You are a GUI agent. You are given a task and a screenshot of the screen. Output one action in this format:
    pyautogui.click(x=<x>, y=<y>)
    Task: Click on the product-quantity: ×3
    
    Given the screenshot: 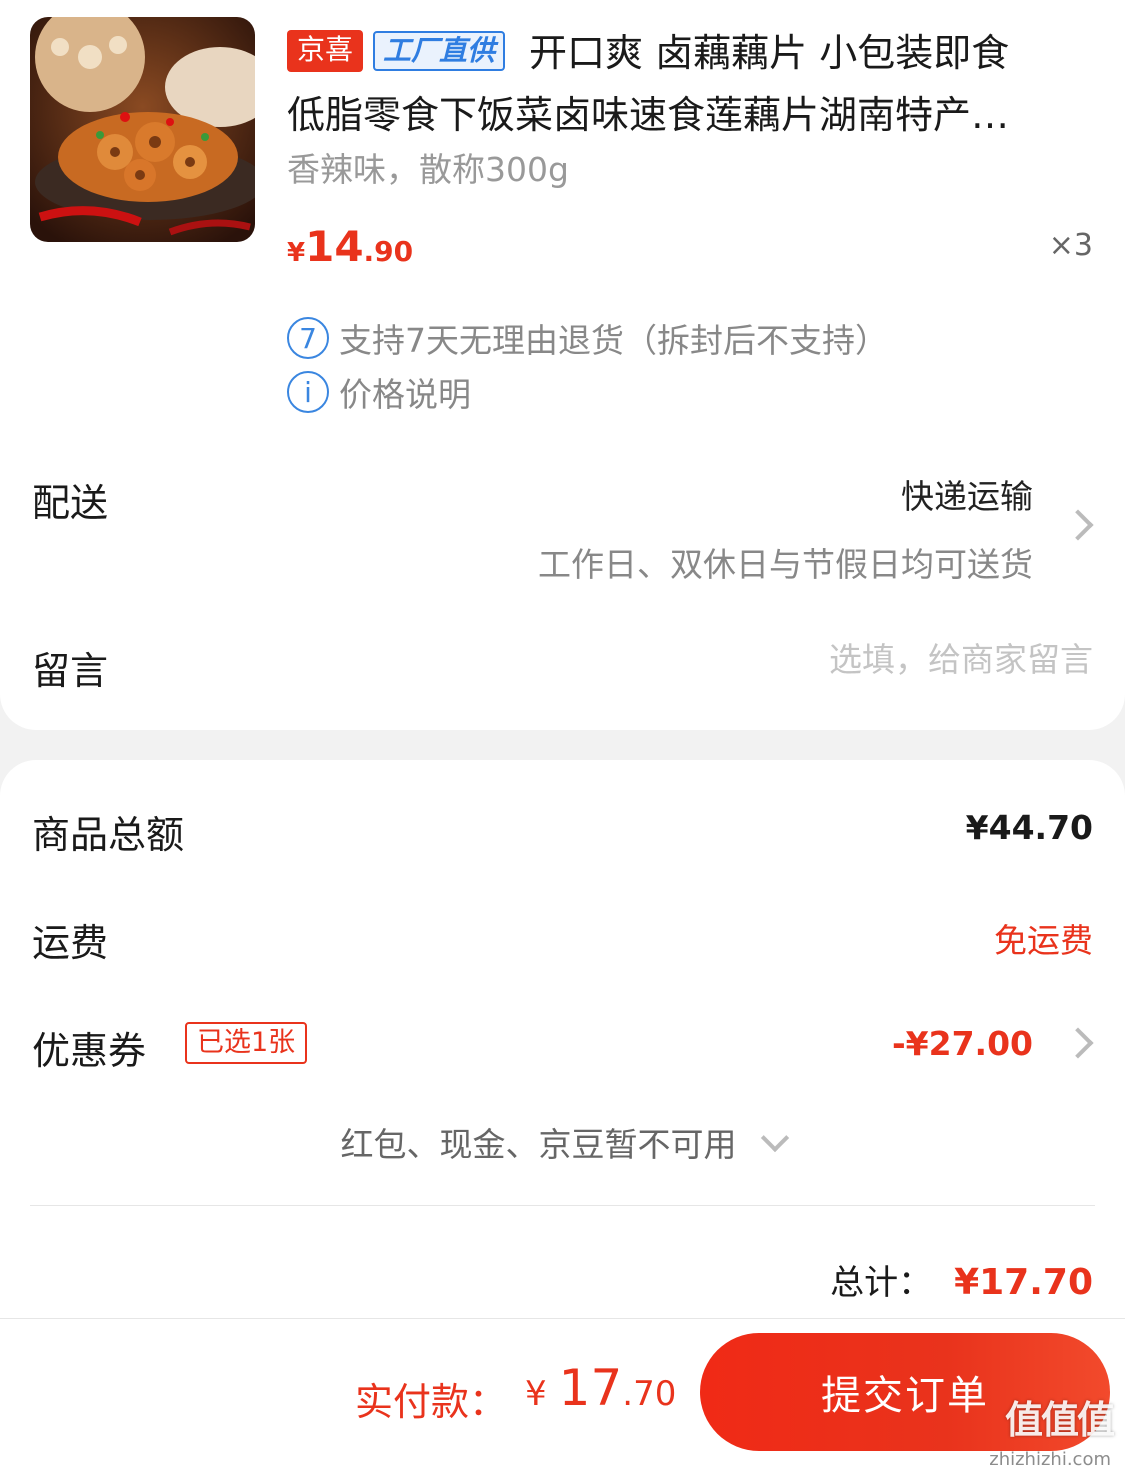 What is the action you would take?
    pyautogui.click(x=1070, y=245)
    